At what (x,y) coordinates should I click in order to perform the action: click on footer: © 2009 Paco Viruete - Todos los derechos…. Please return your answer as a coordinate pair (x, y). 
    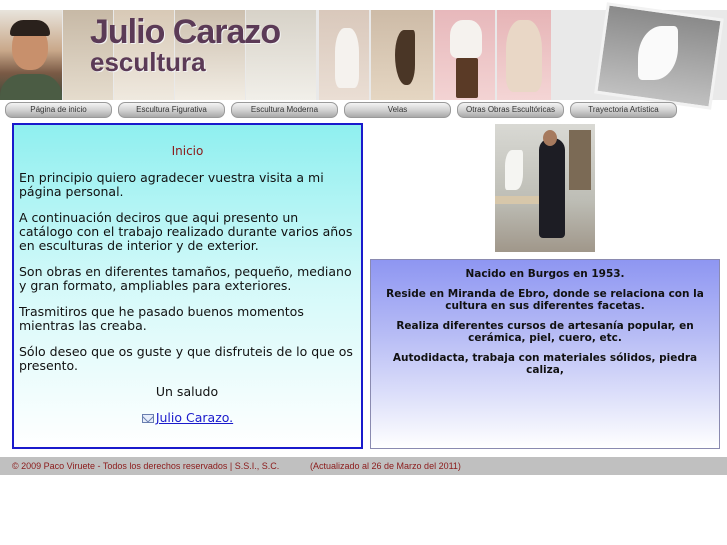
    Looking at the image, I should click on (363, 466).